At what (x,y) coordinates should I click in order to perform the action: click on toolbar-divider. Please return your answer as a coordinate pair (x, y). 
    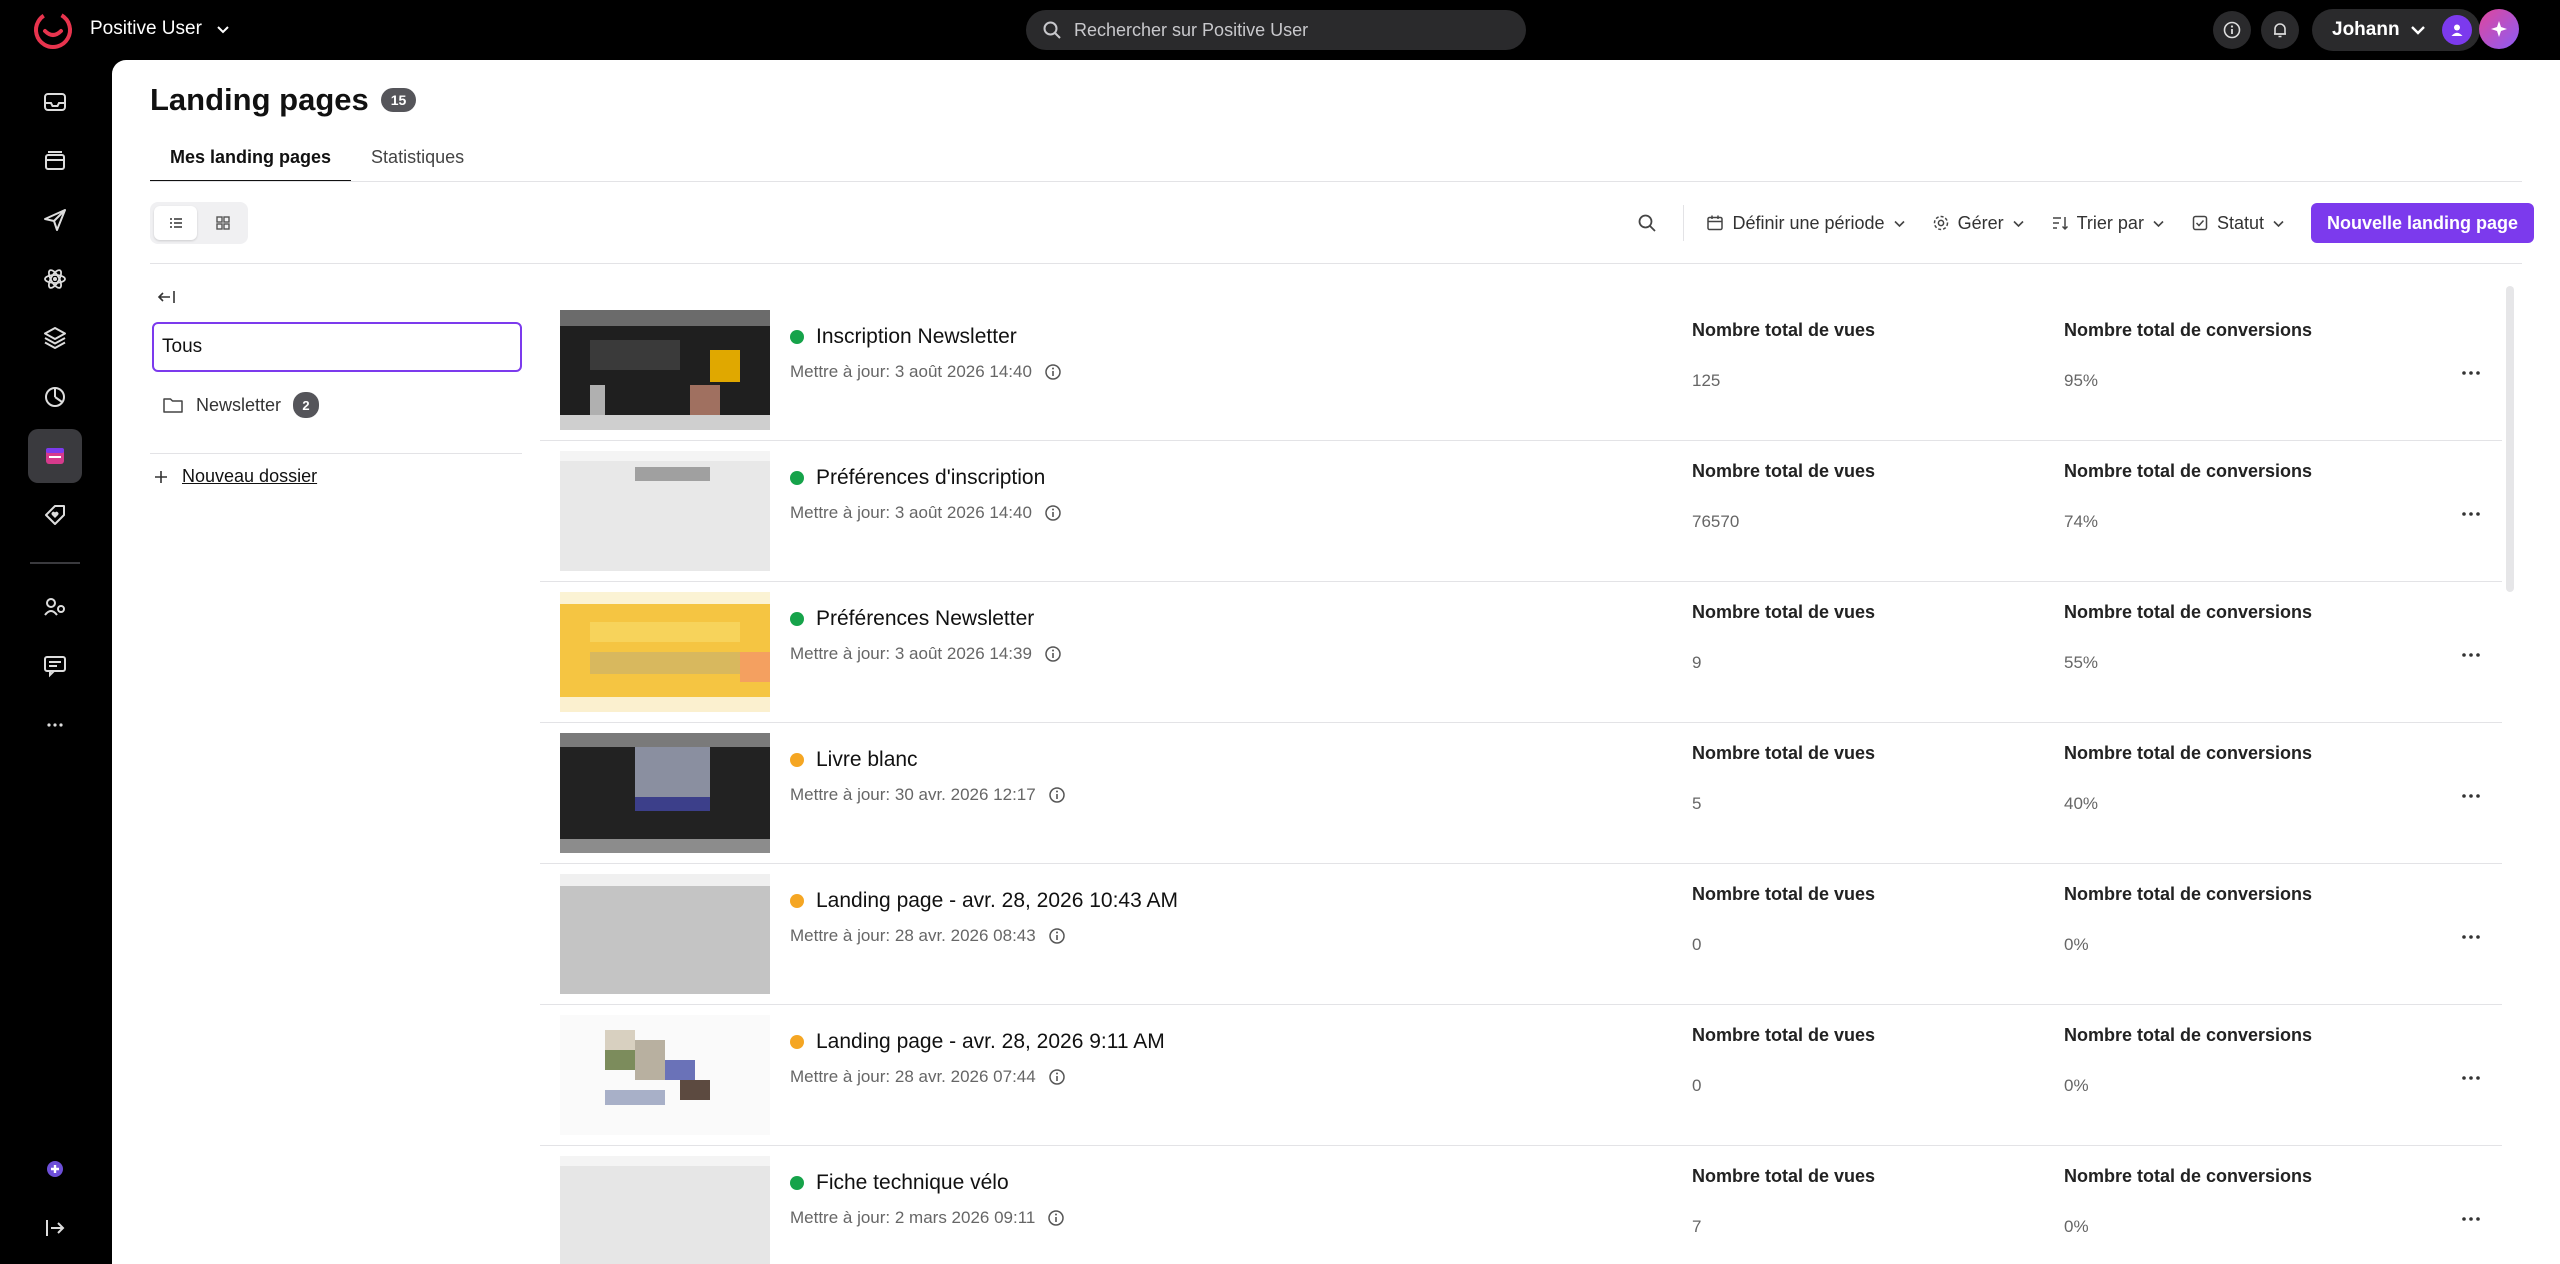
    Looking at the image, I should click on (1684, 223).